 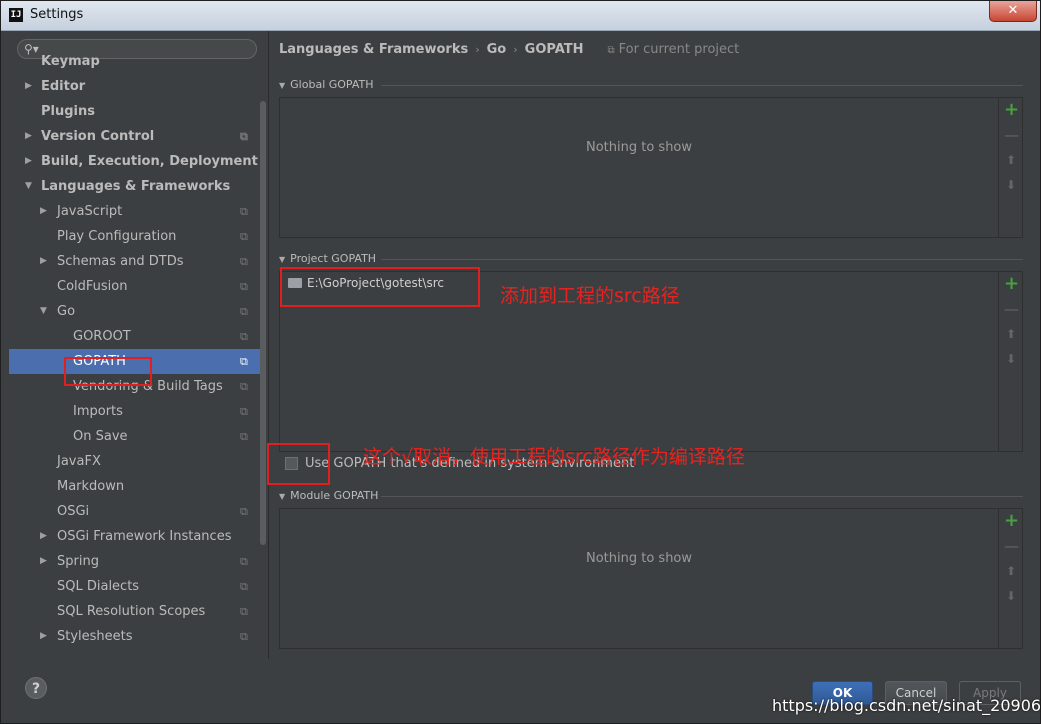 I want to click on sidebar-item-label: OSGi Framework Instances, so click(x=144, y=536).